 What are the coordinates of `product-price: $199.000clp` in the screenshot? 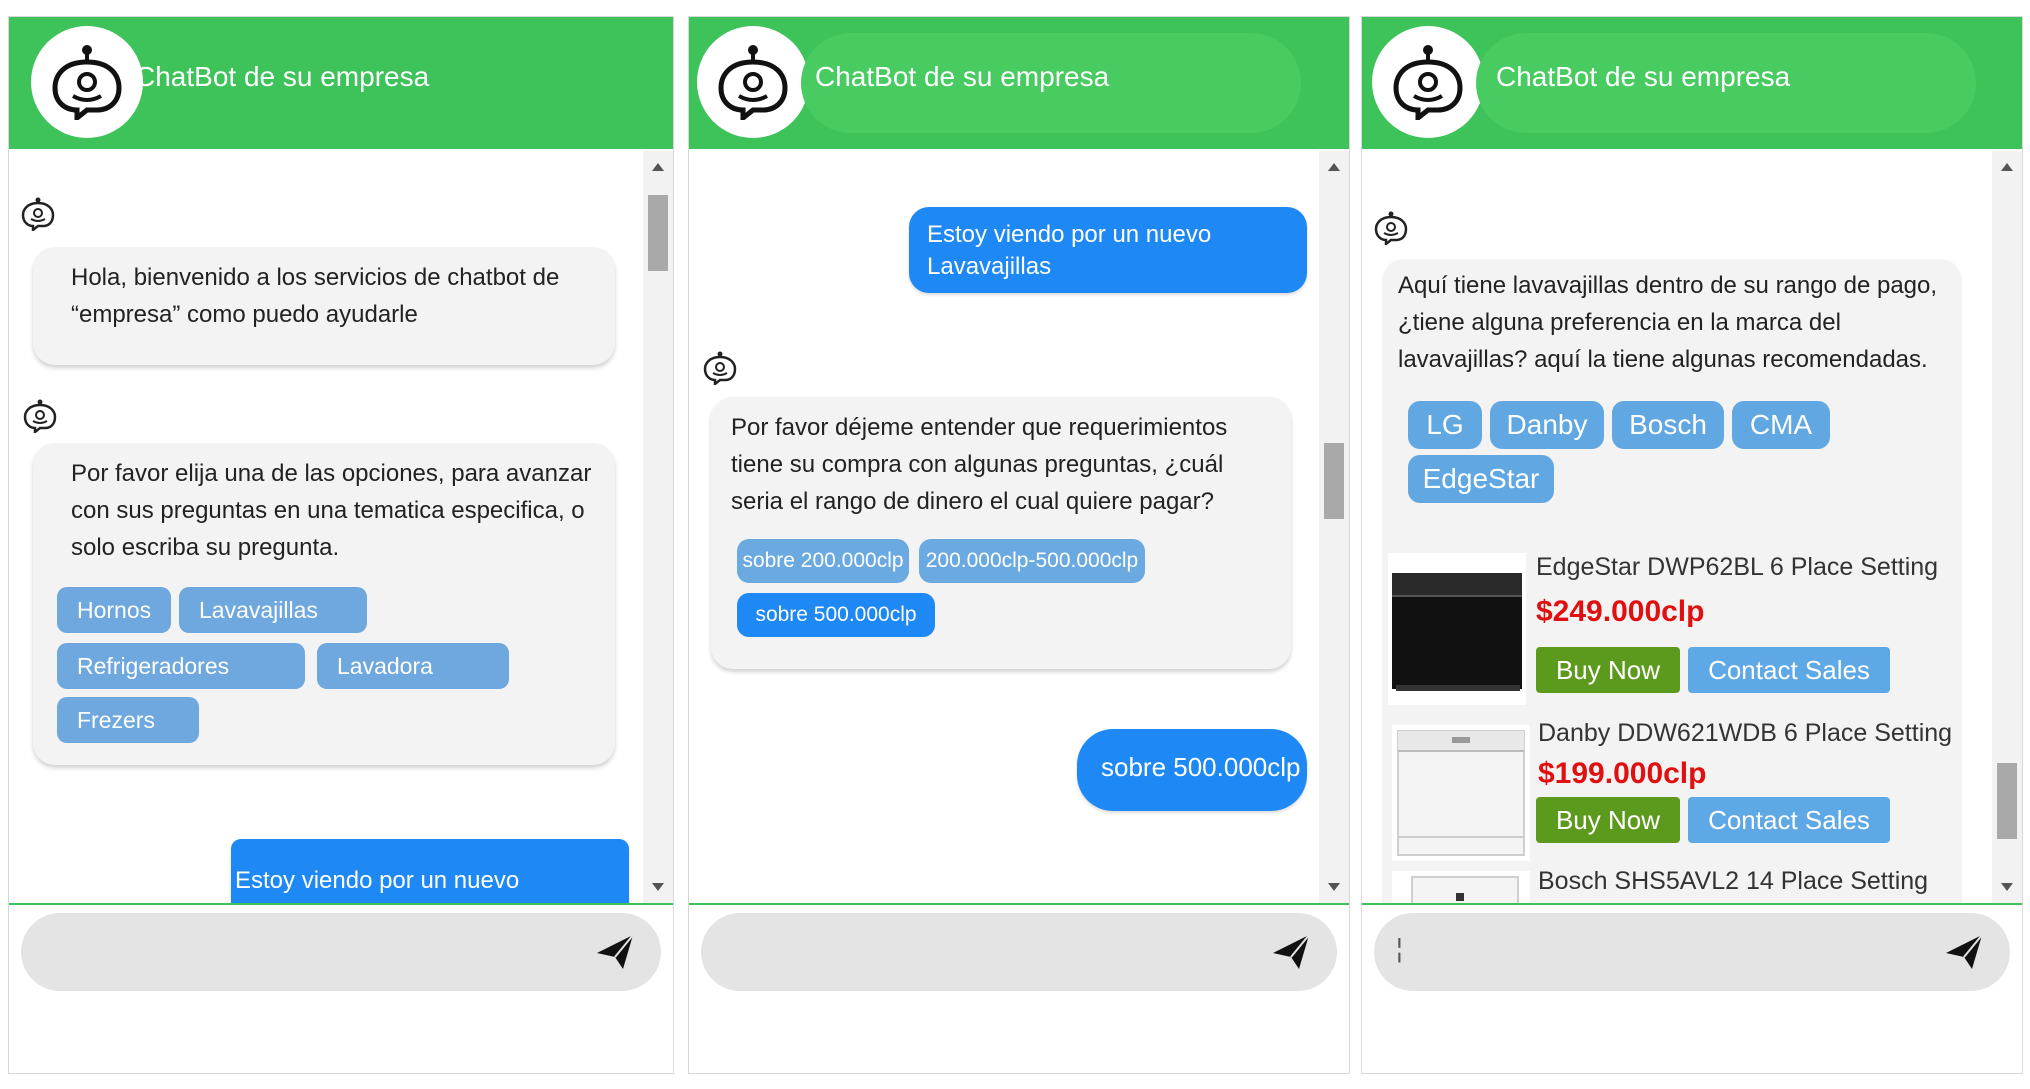 It's located at (1622, 773).